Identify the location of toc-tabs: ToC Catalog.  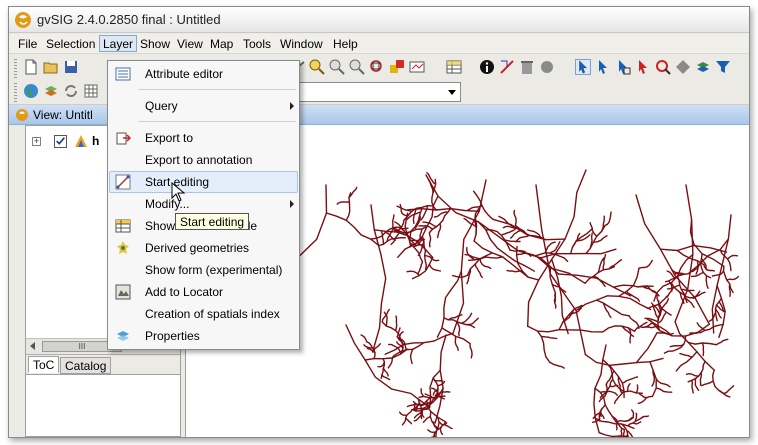
(103, 364).